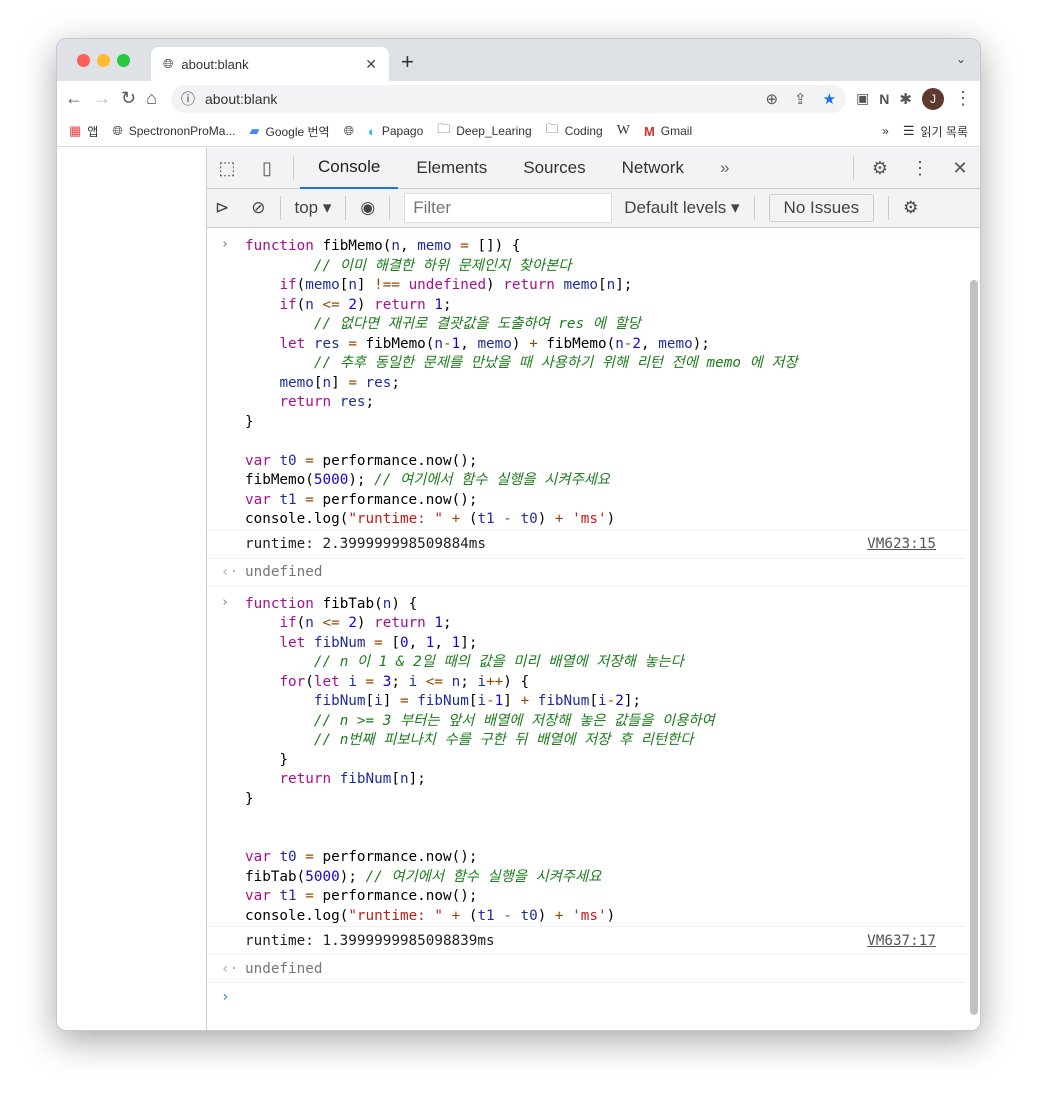 The height and width of the screenshot is (1105, 1037). I want to click on console-settings-gear-icon: ⚙, so click(910, 208).